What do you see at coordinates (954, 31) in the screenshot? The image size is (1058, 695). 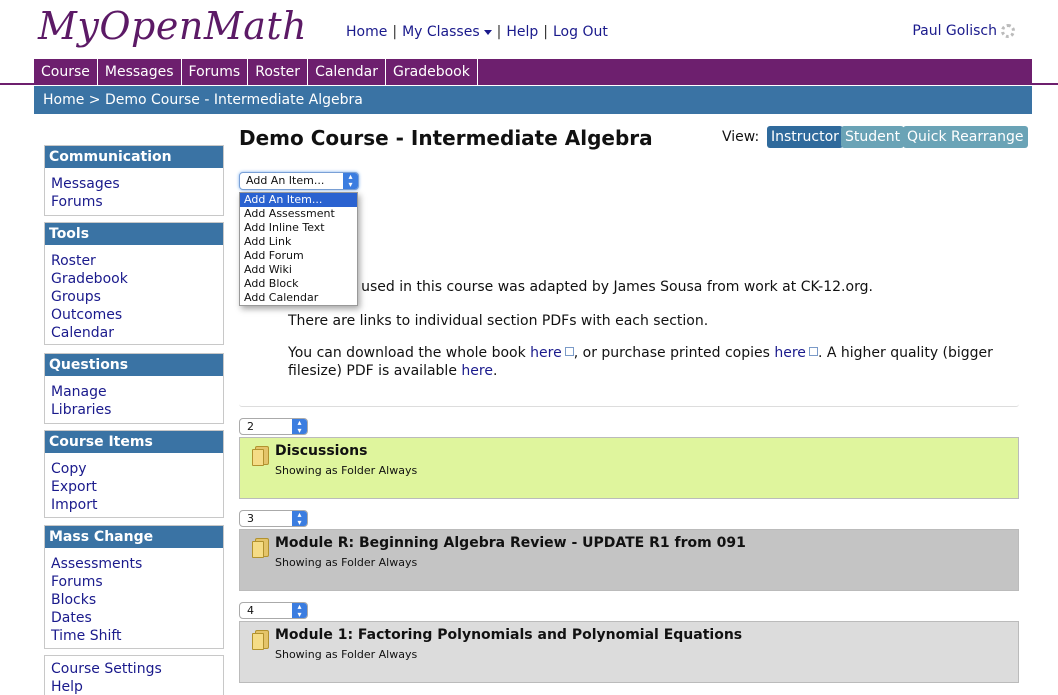 I see `user-name: Paul Golisch` at bounding box center [954, 31].